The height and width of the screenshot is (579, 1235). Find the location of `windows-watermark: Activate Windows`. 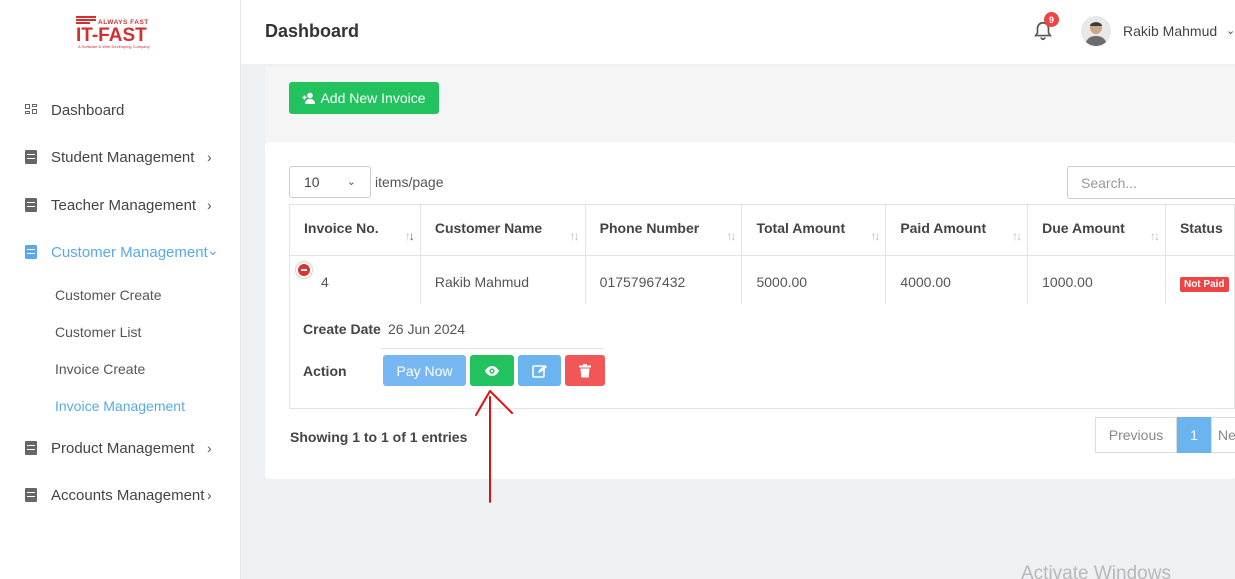

windows-watermark: Activate Windows is located at coordinates (1096, 571).